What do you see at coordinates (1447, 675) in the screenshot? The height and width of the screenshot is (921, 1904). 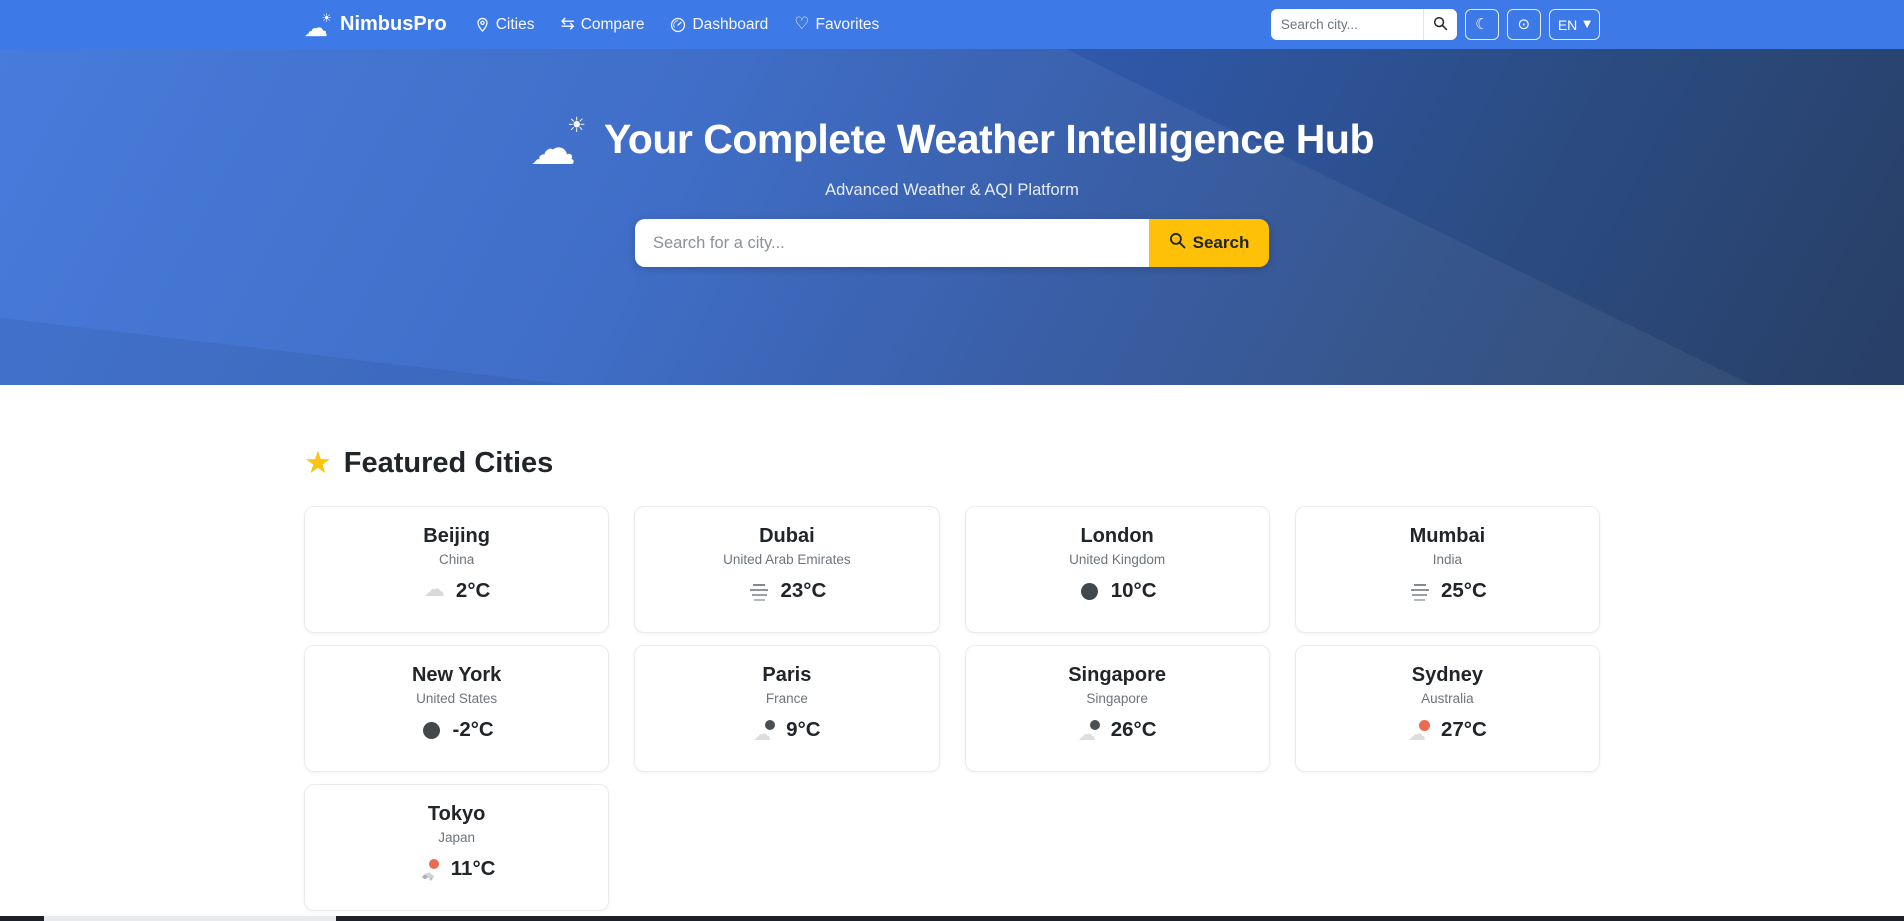 I see `city-name: Sydney` at bounding box center [1447, 675].